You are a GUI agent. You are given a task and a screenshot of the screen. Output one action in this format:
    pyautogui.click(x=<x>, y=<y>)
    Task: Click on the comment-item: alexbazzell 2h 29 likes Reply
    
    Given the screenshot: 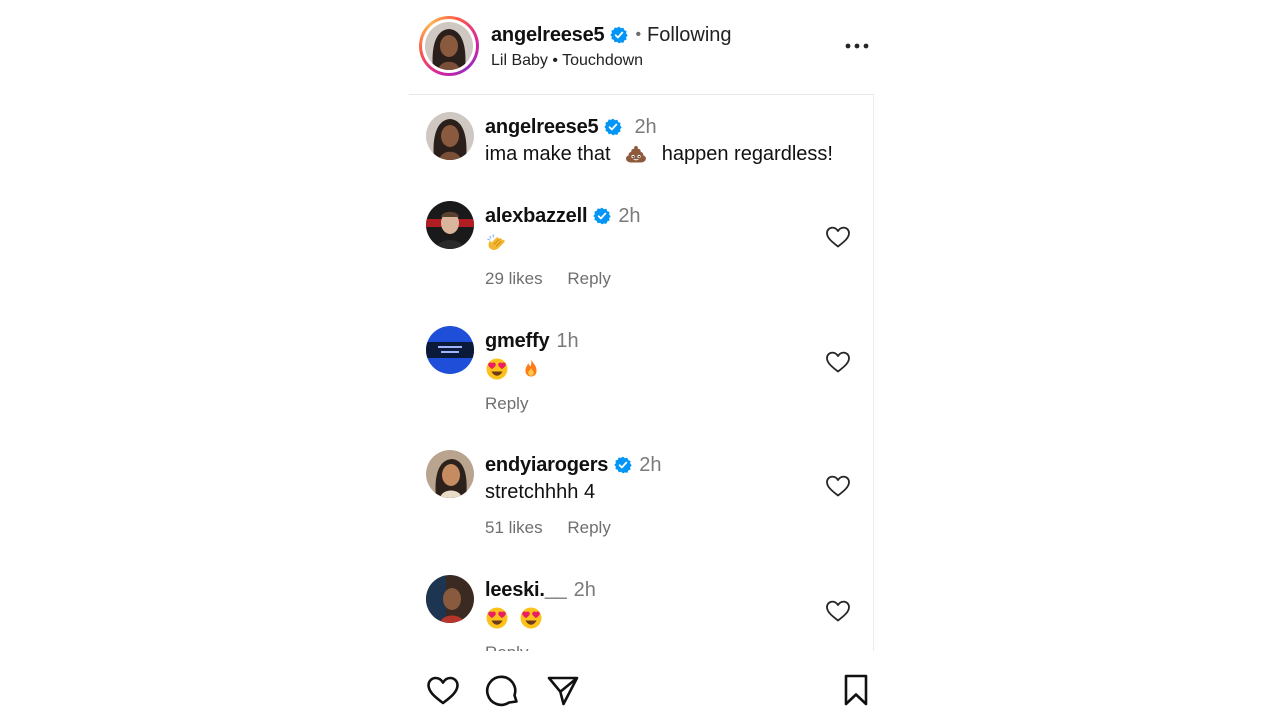 What is the action you would take?
    pyautogui.click(x=641, y=251)
    